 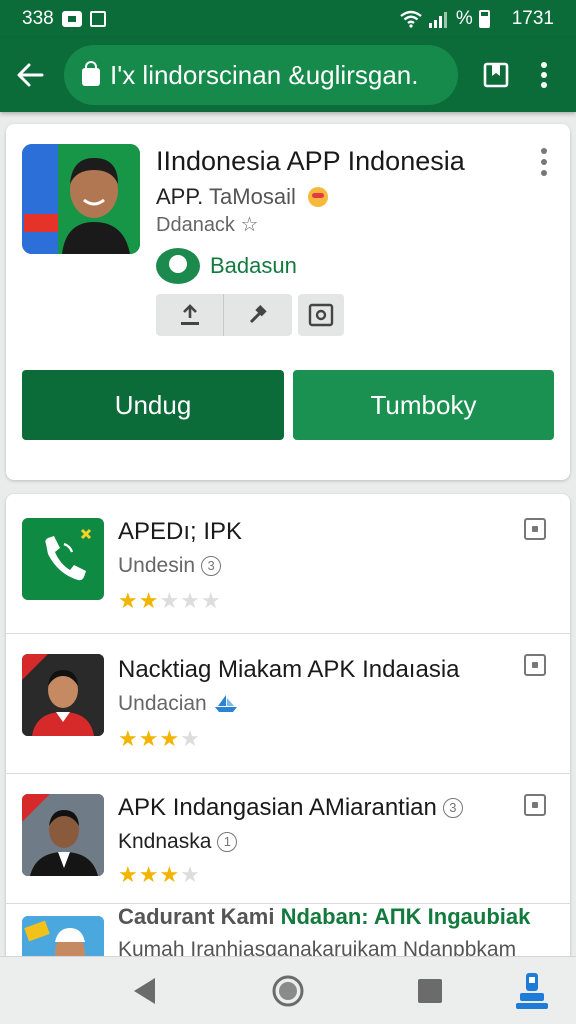 What do you see at coordinates (38, 18) in the screenshot?
I see `status-left-text: 338` at bounding box center [38, 18].